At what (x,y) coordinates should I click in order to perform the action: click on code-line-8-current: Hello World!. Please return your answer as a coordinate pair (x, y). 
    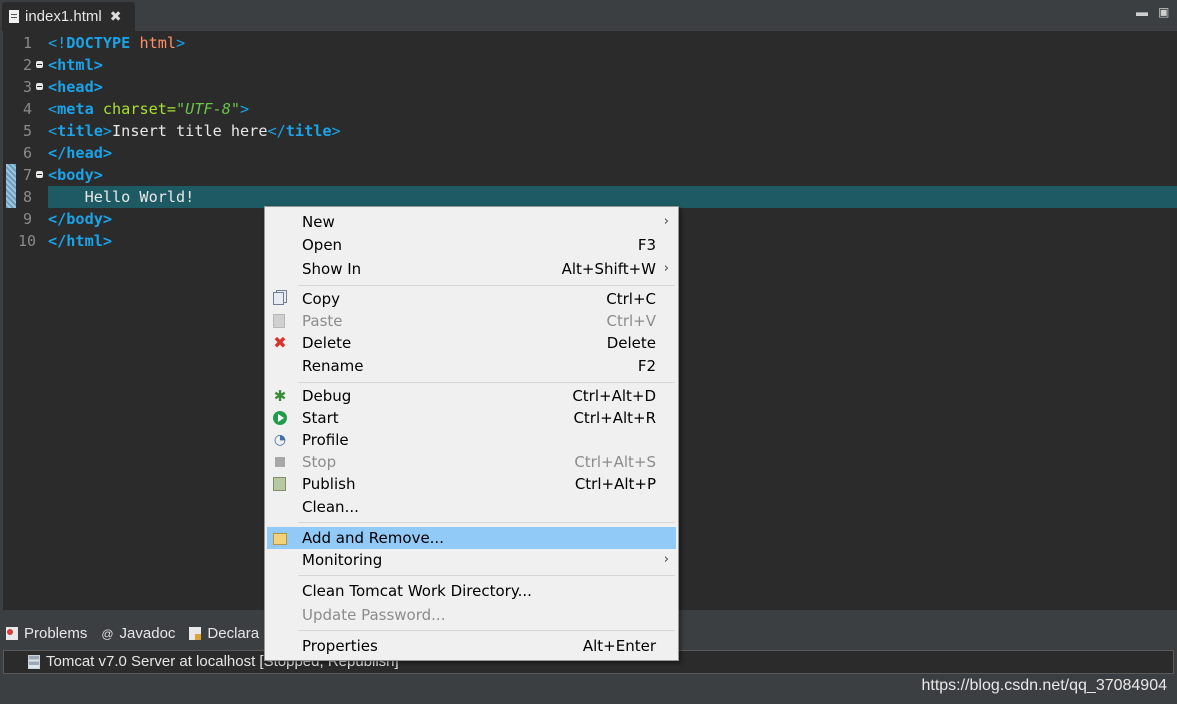
    Looking at the image, I should click on (612, 197).